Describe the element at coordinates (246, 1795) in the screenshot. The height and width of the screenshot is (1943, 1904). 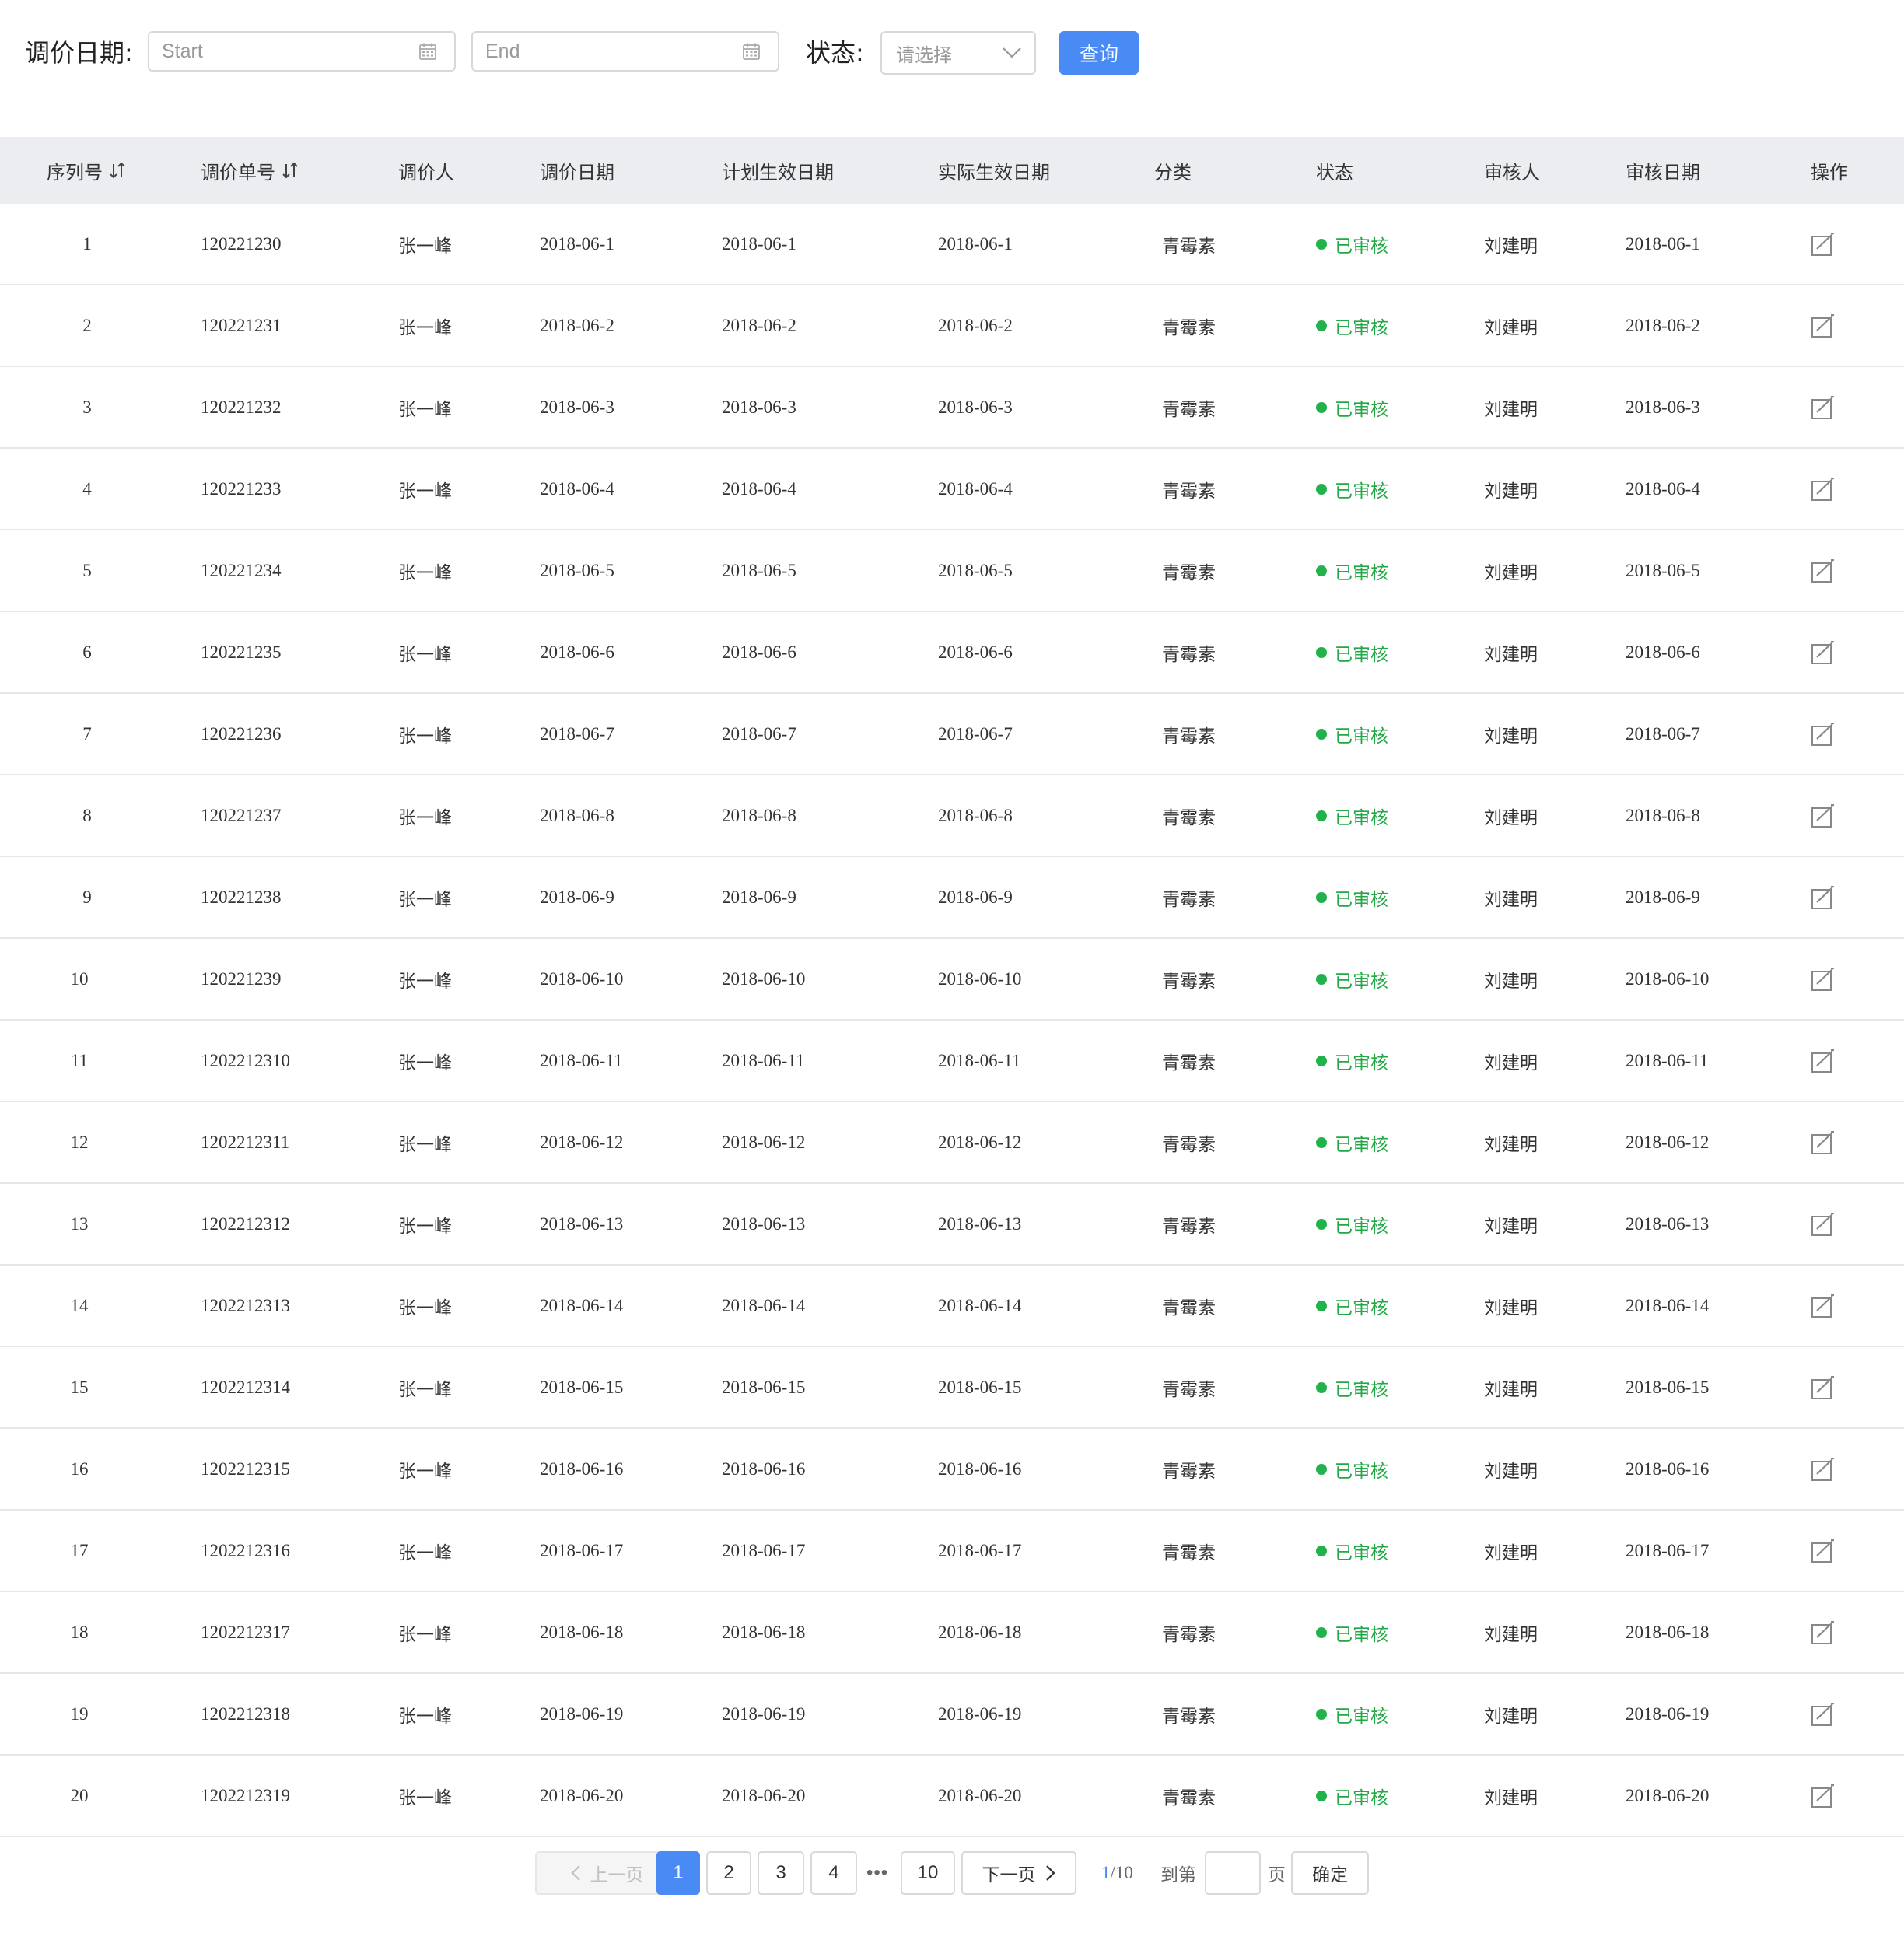
I see `cell-order: 1202212319` at that location.